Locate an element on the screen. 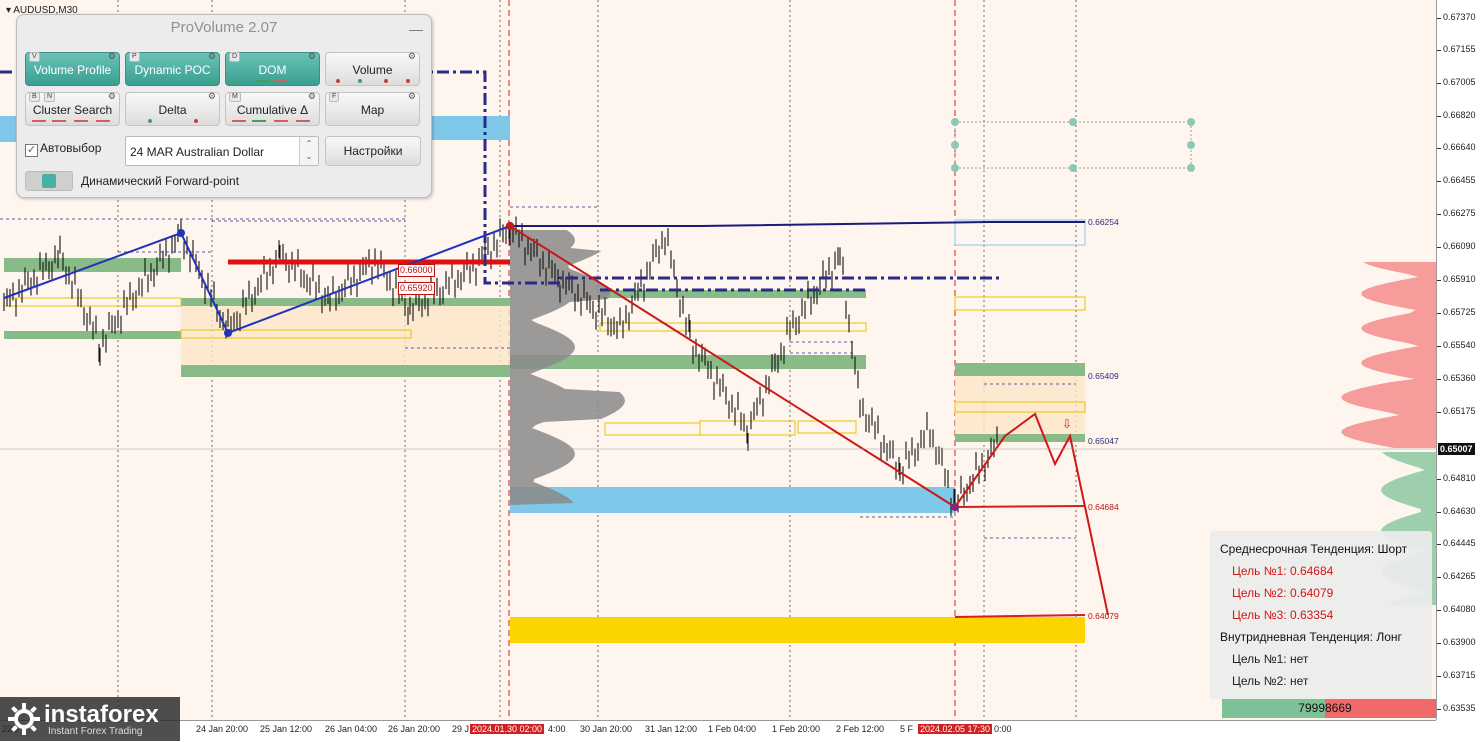 This screenshot has width=1484, height=742. price-tick: 0.63535 is located at coordinates (1456, 708).